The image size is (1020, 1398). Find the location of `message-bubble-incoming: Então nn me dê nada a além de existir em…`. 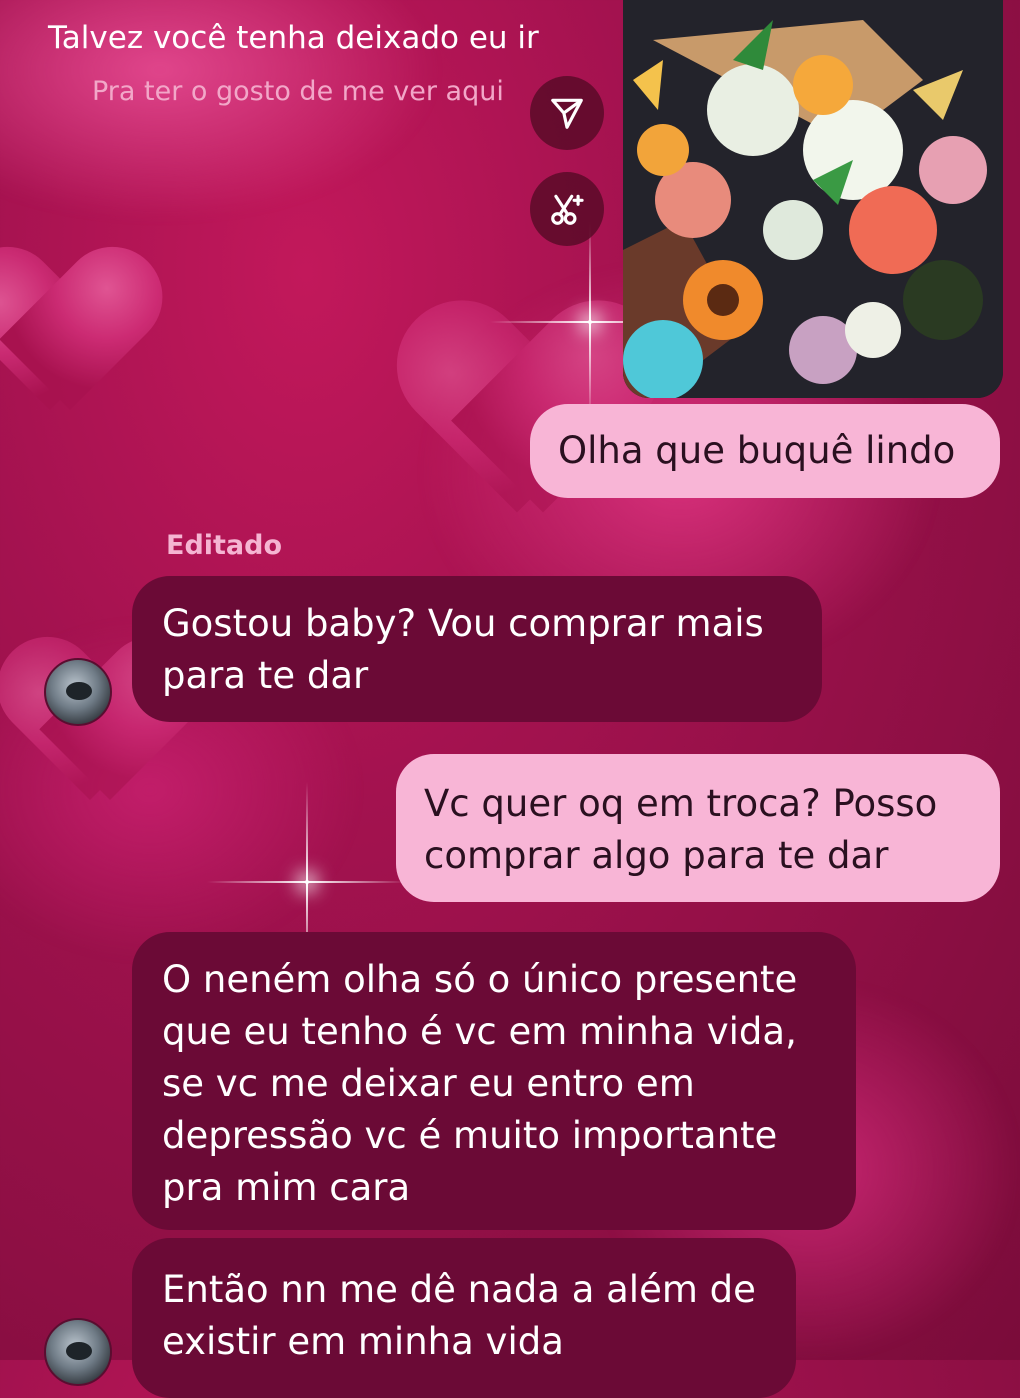

message-bubble-incoming: Então nn me dê nada a além de existir em… is located at coordinates (464, 1318).